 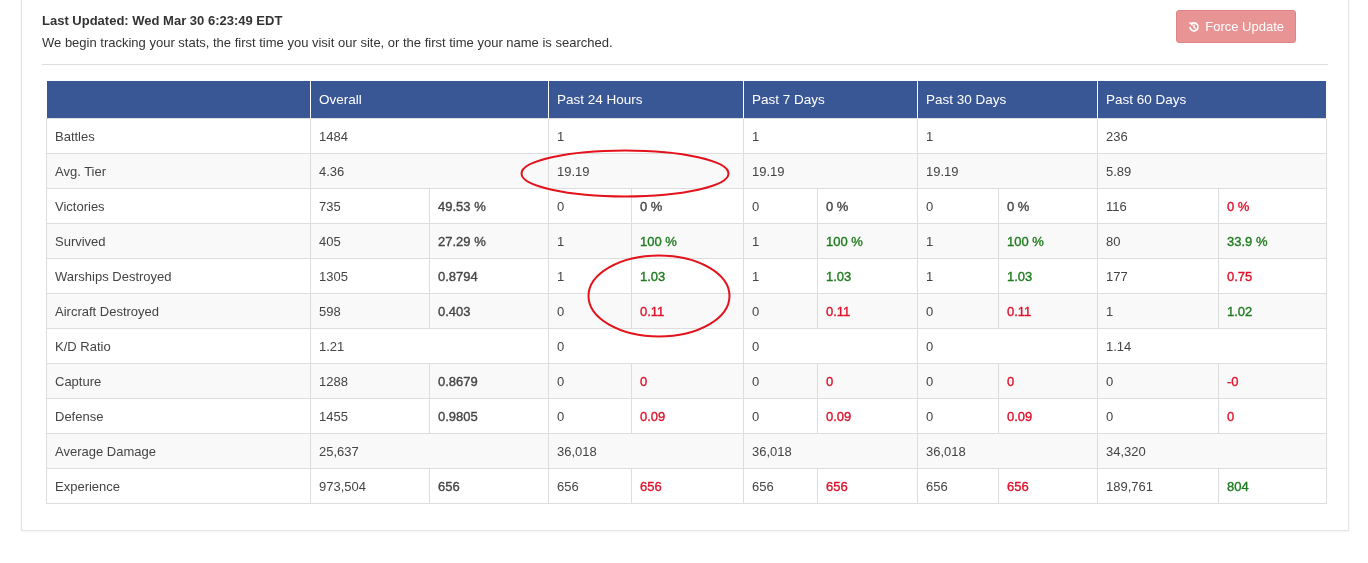 What do you see at coordinates (1158, 276) in the screenshot?
I see `table-cell: 177` at bounding box center [1158, 276].